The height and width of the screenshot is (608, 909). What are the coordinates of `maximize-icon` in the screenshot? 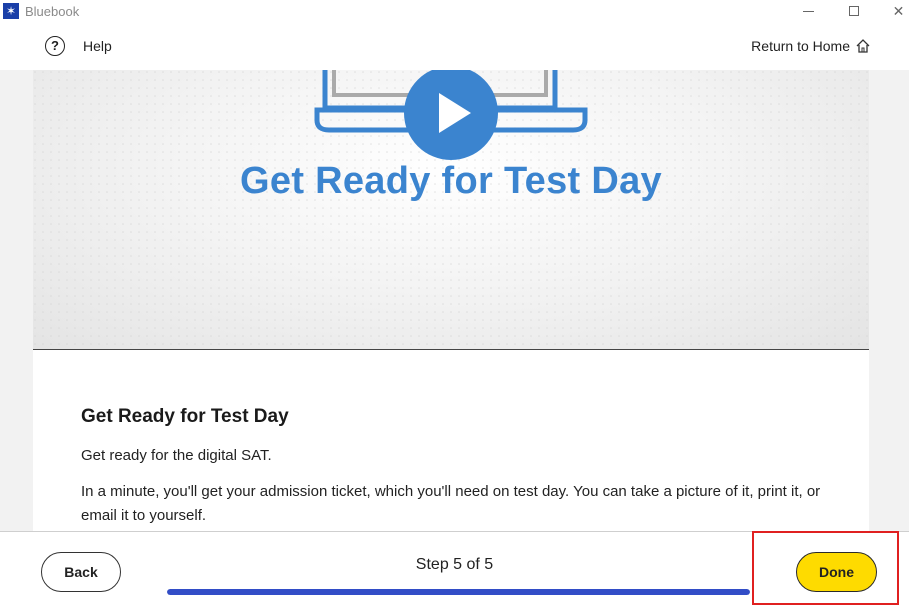 It's located at (853, 11).